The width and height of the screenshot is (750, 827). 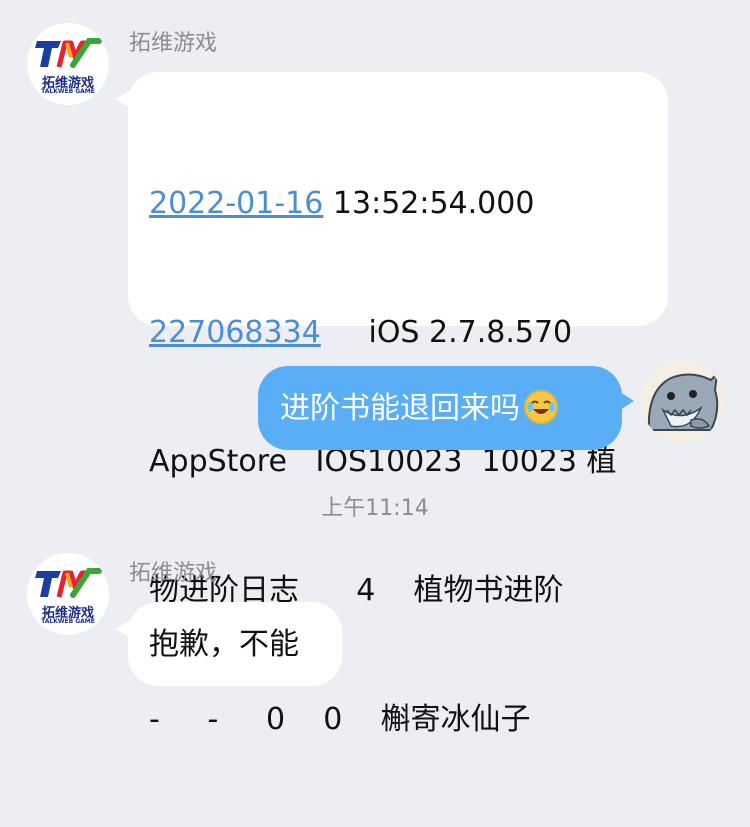 What do you see at coordinates (224, 644) in the screenshot?
I see `incoming-message-text: 抱歉，不能` at bounding box center [224, 644].